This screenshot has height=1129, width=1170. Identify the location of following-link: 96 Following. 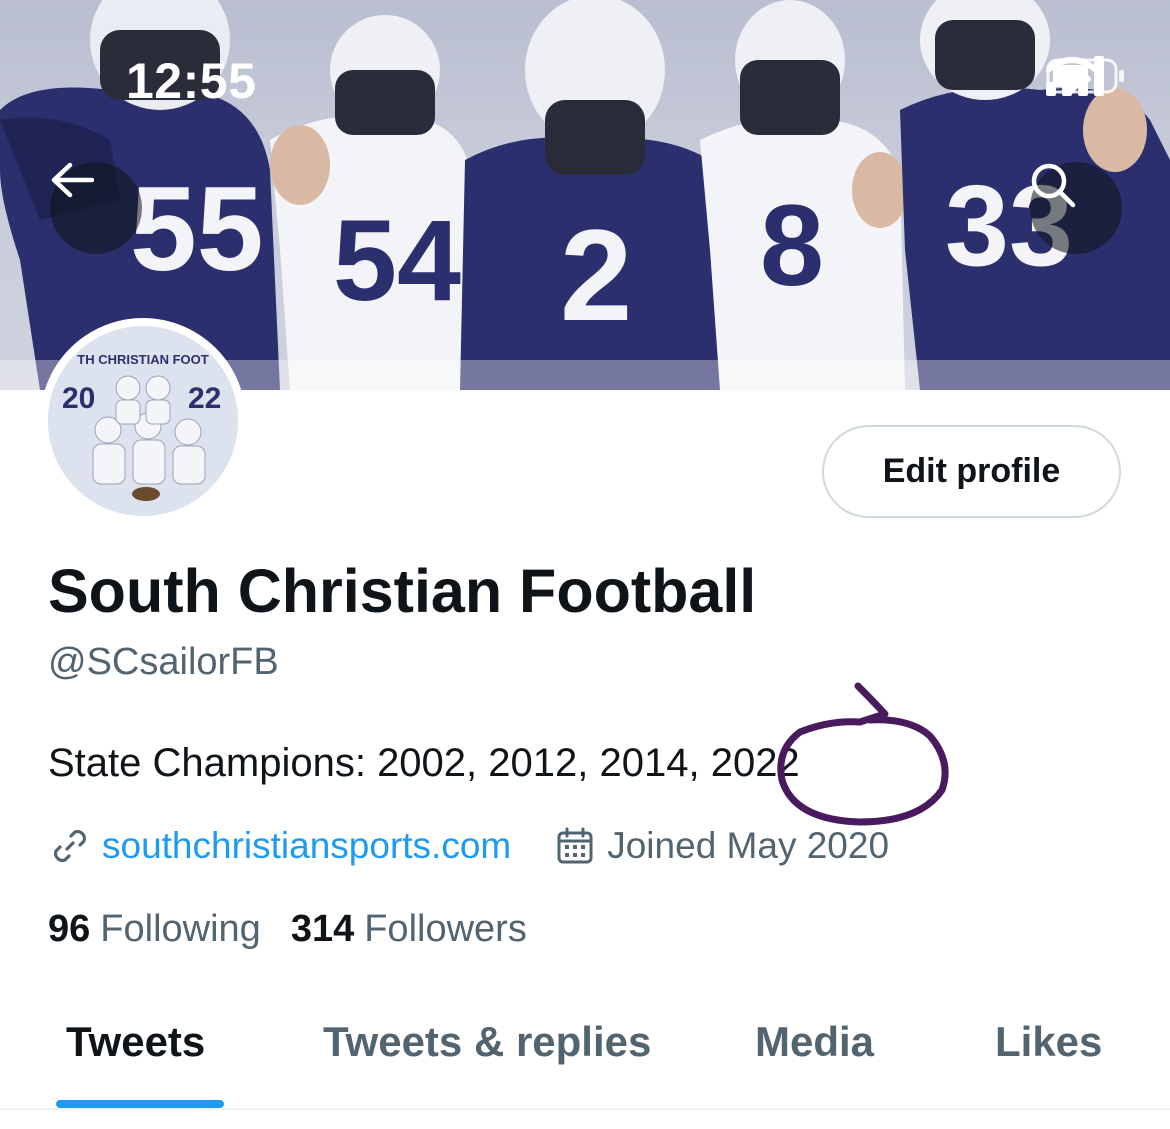
(154, 929).